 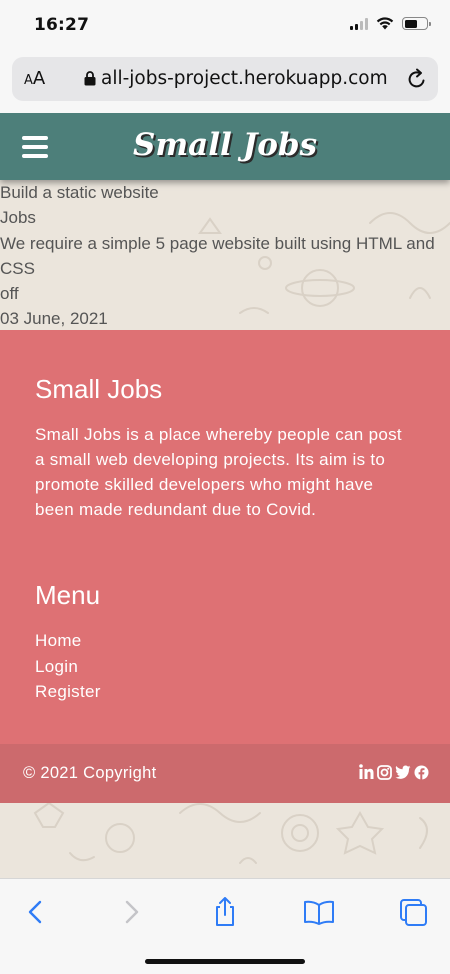 What do you see at coordinates (416, 23) in the screenshot?
I see `battery-icon` at bounding box center [416, 23].